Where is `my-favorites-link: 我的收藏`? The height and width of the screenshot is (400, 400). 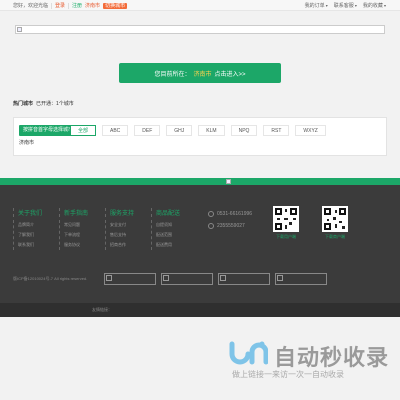 my-favorites-link: 我的收藏 is located at coordinates (374, 5).